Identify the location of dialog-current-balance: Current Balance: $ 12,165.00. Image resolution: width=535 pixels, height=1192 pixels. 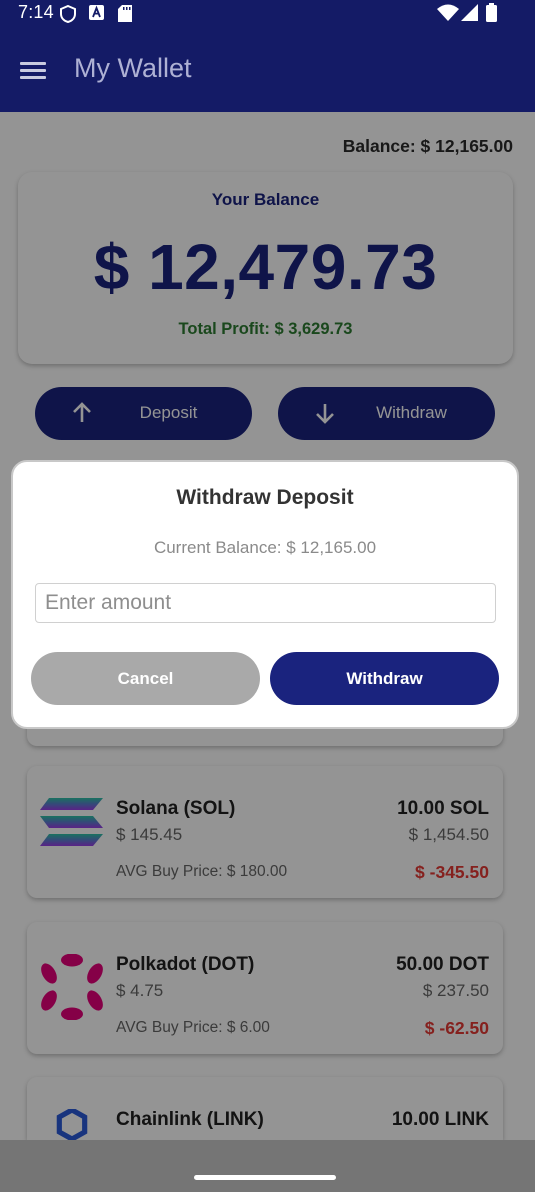
(265, 547).